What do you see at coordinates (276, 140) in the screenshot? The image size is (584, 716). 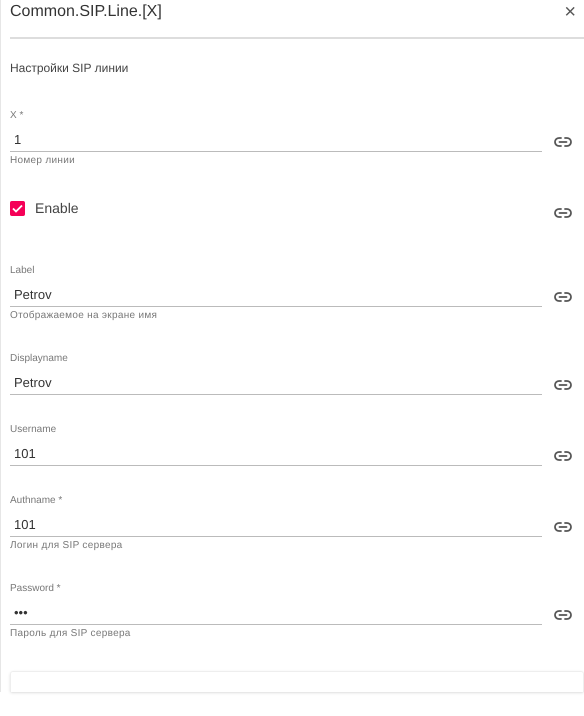 I see `input-field: 1` at bounding box center [276, 140].